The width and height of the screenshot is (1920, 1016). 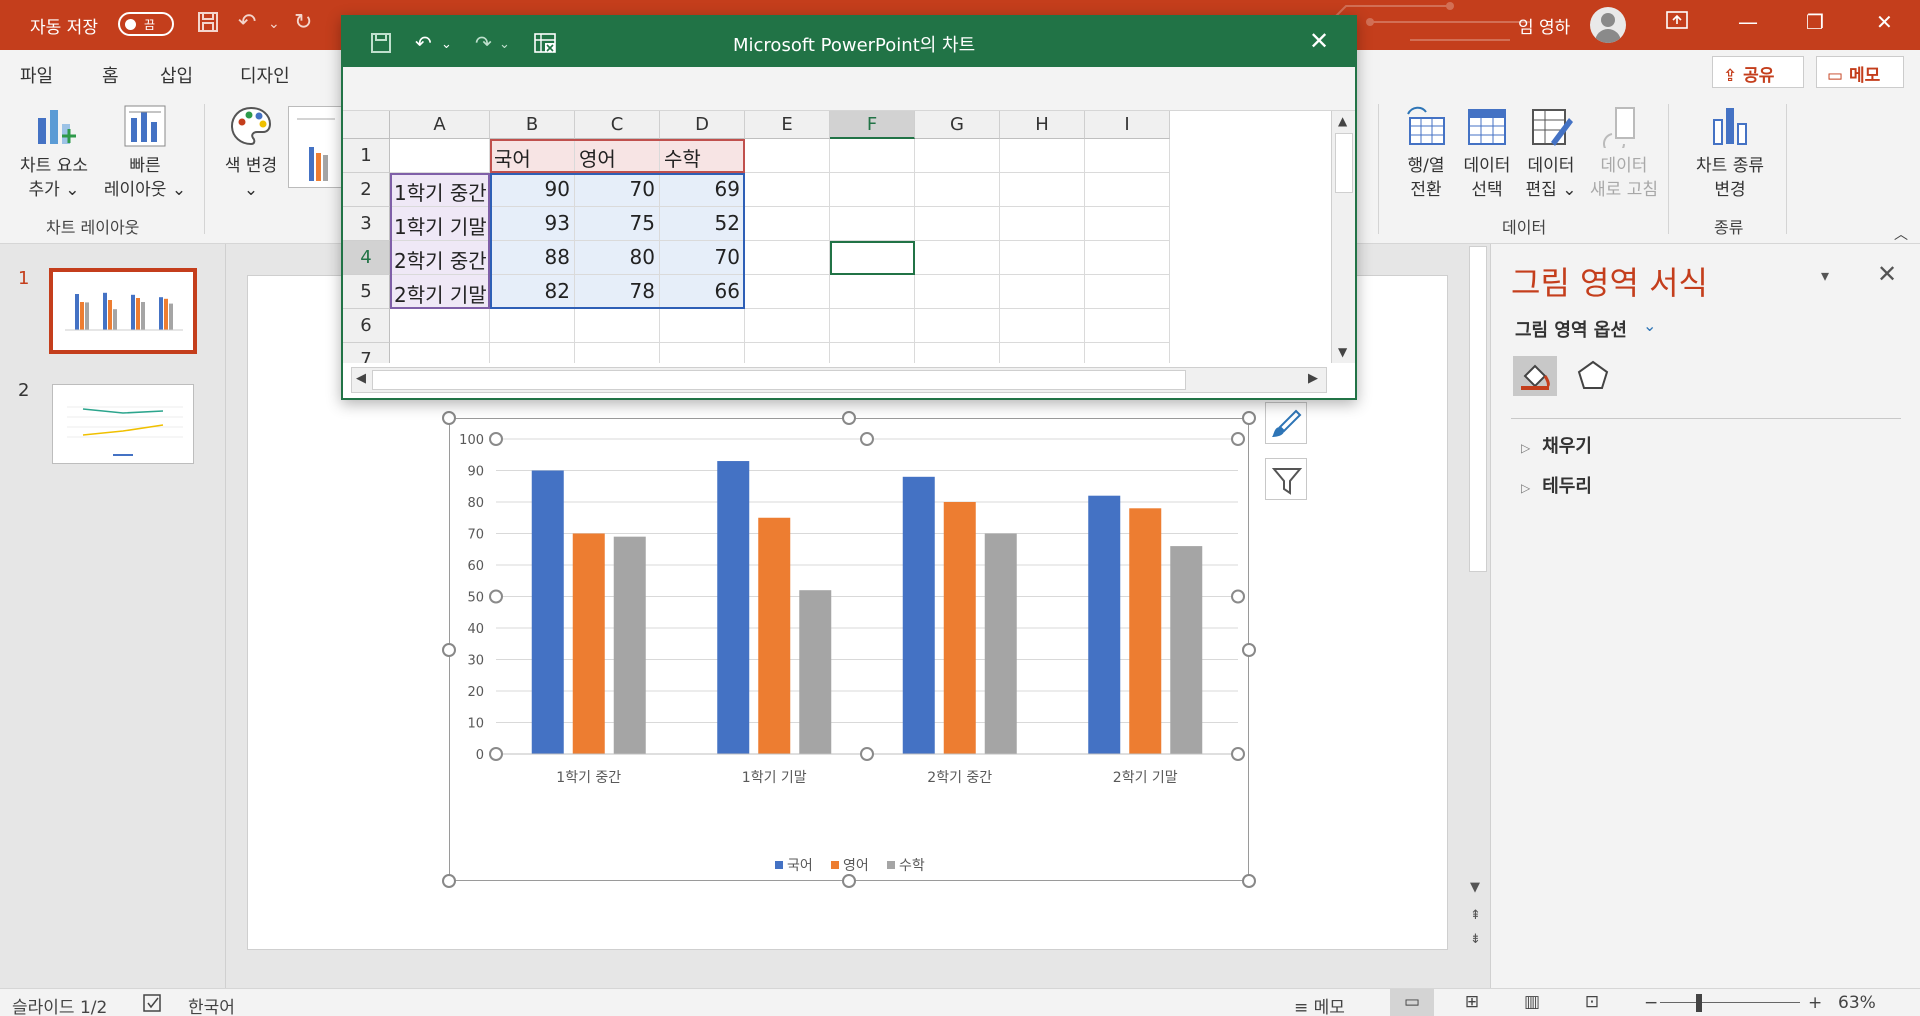 What do you see at coordinates (1127, 125) in the screenshot?
I see `column-header: I` at bounding box center [1127, 125].